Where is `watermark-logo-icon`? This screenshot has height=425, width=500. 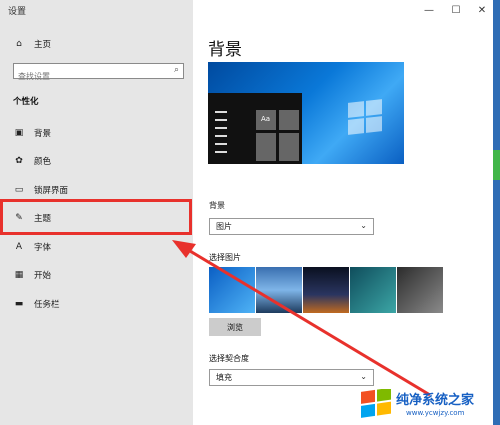
watermark-logo-icon is located at coordinates (376, 403).